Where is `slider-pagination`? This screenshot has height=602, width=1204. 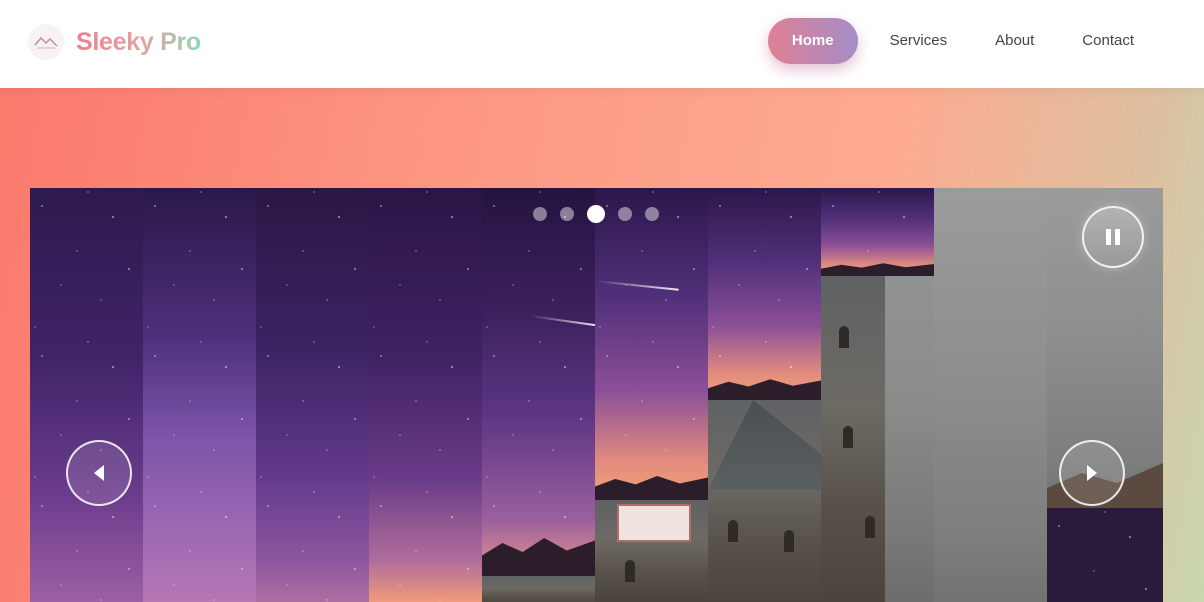 slider-pagination is located at coordinates (602, 214).